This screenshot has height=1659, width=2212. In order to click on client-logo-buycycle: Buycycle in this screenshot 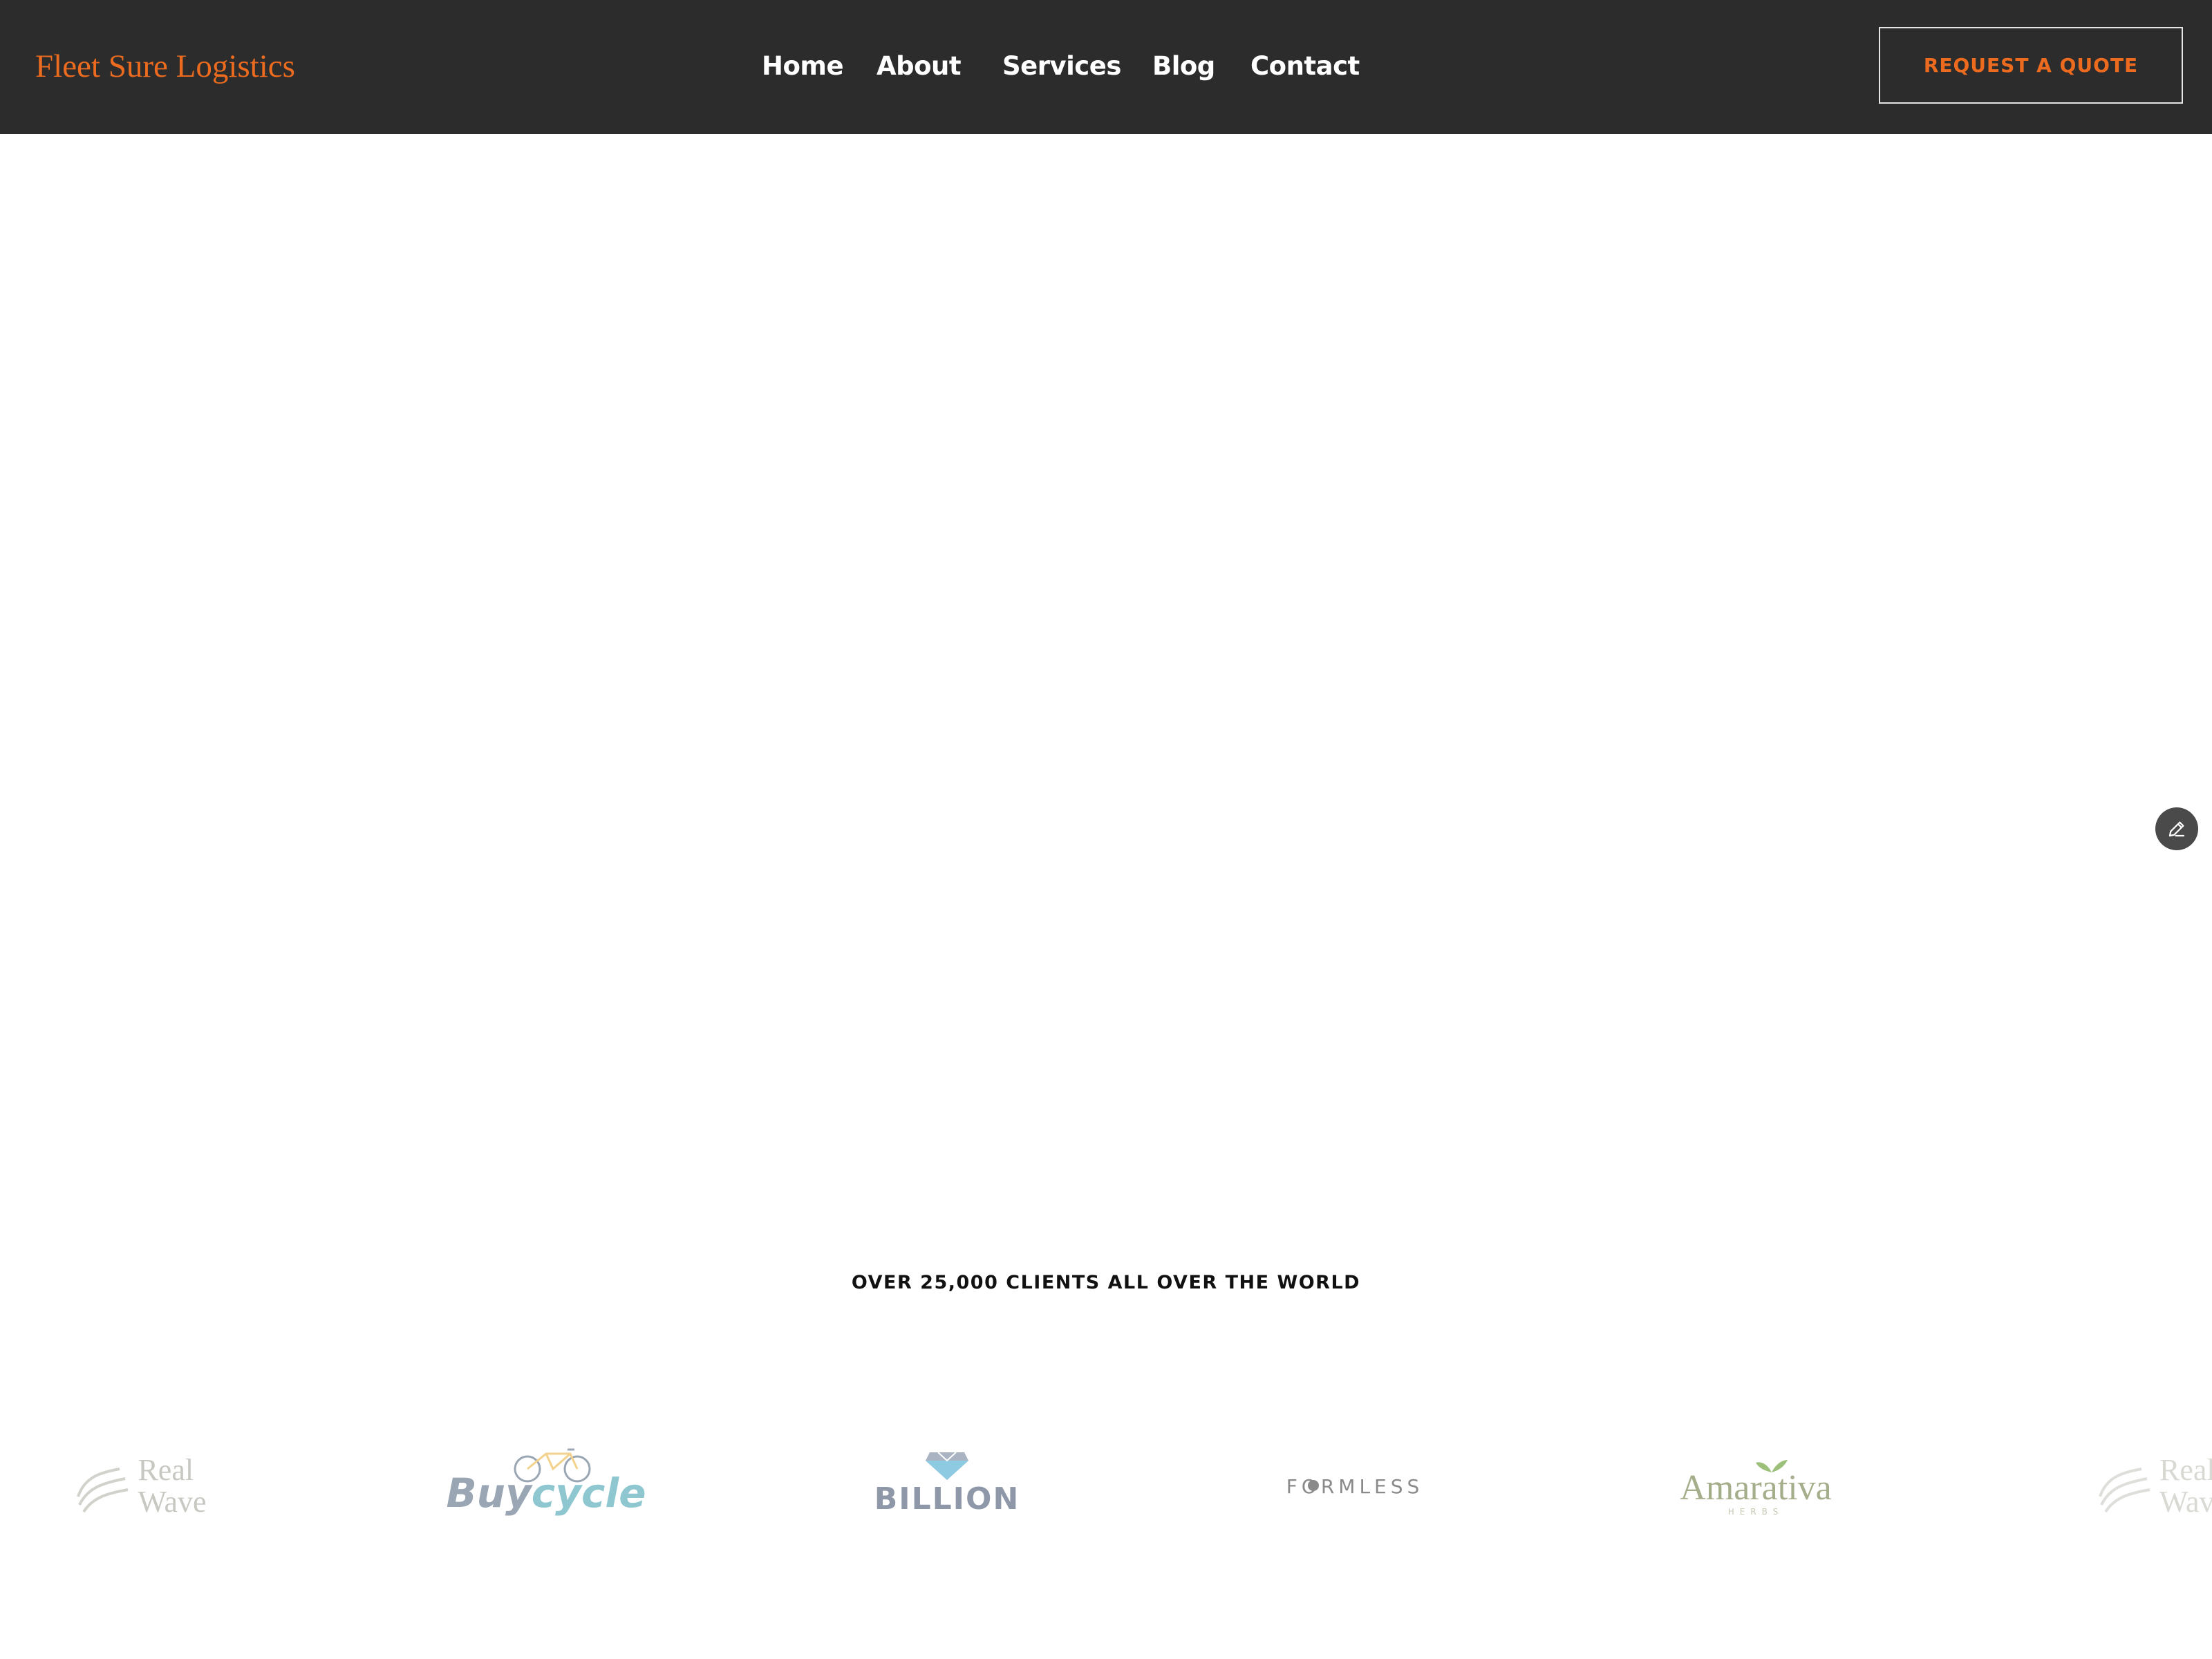, I will do `click(546, 1483)`.